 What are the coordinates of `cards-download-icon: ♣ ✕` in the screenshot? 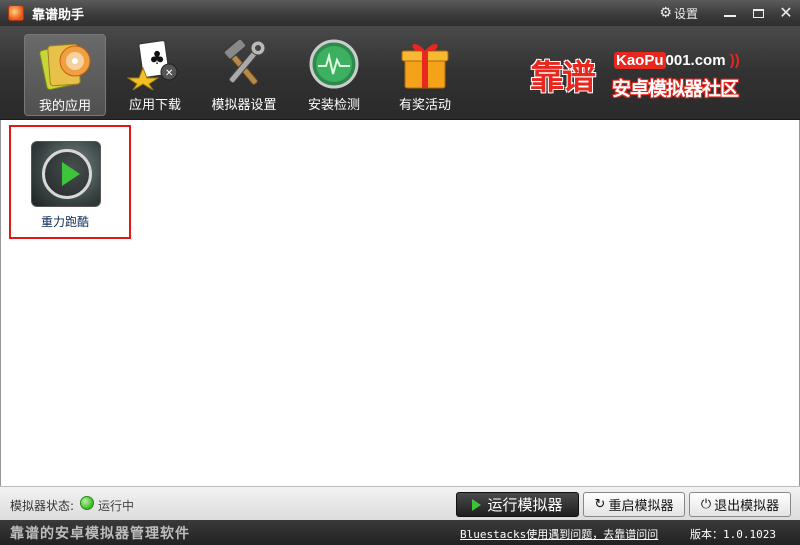 It's located at (154, 64).